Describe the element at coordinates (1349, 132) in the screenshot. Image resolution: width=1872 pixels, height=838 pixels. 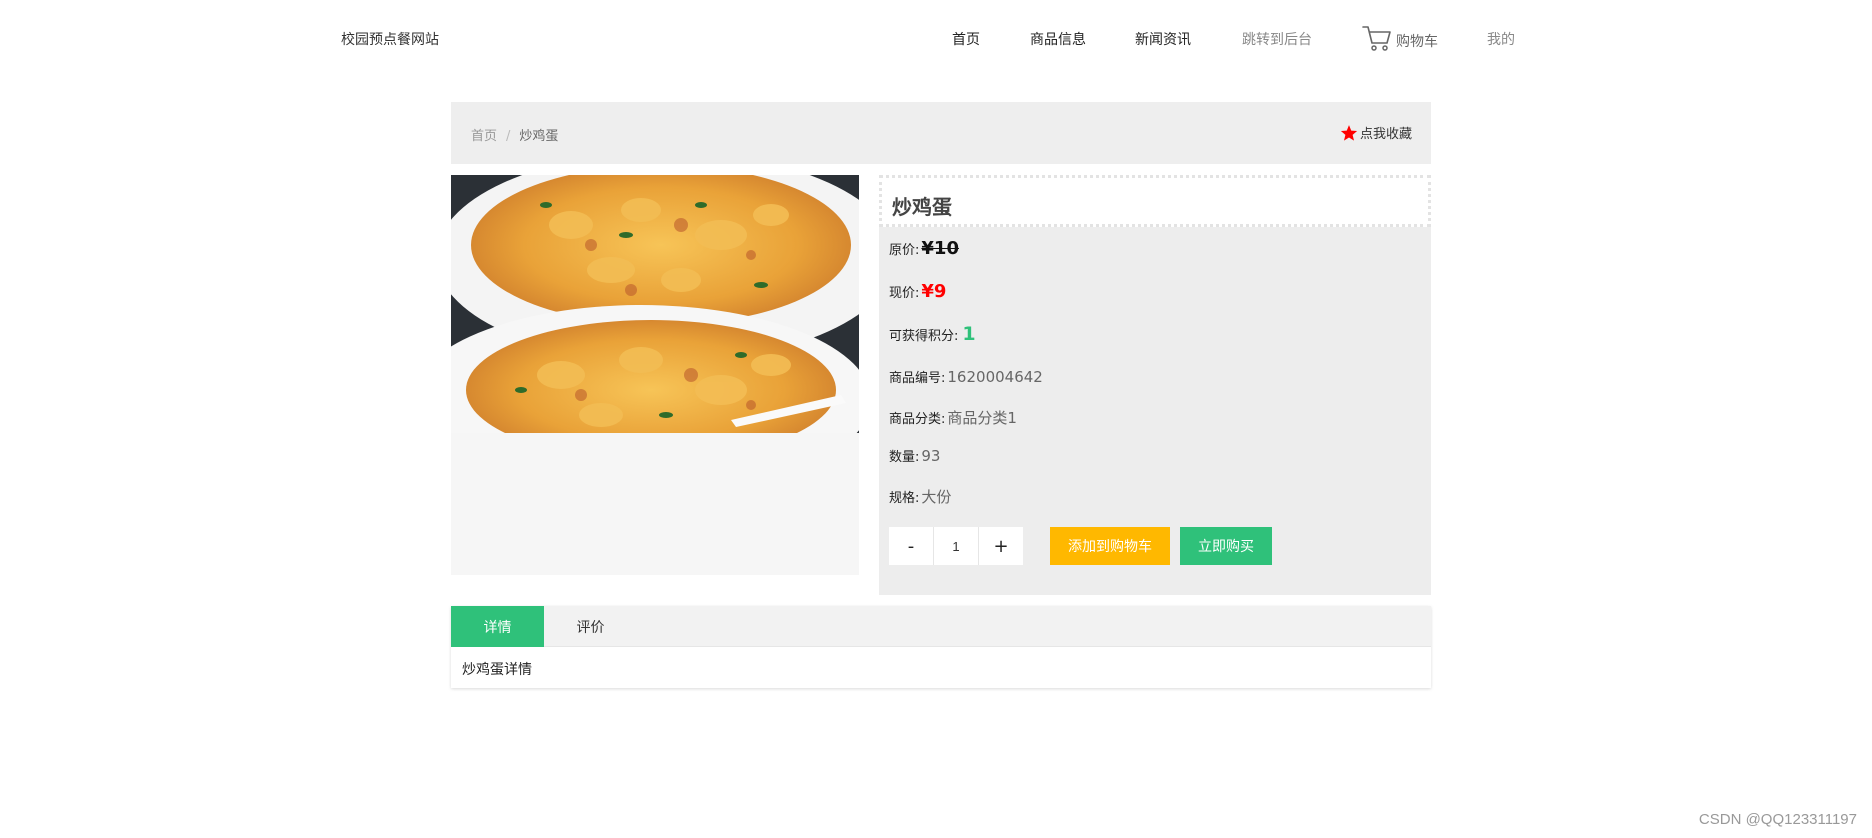
I see `star-icon` at that location.